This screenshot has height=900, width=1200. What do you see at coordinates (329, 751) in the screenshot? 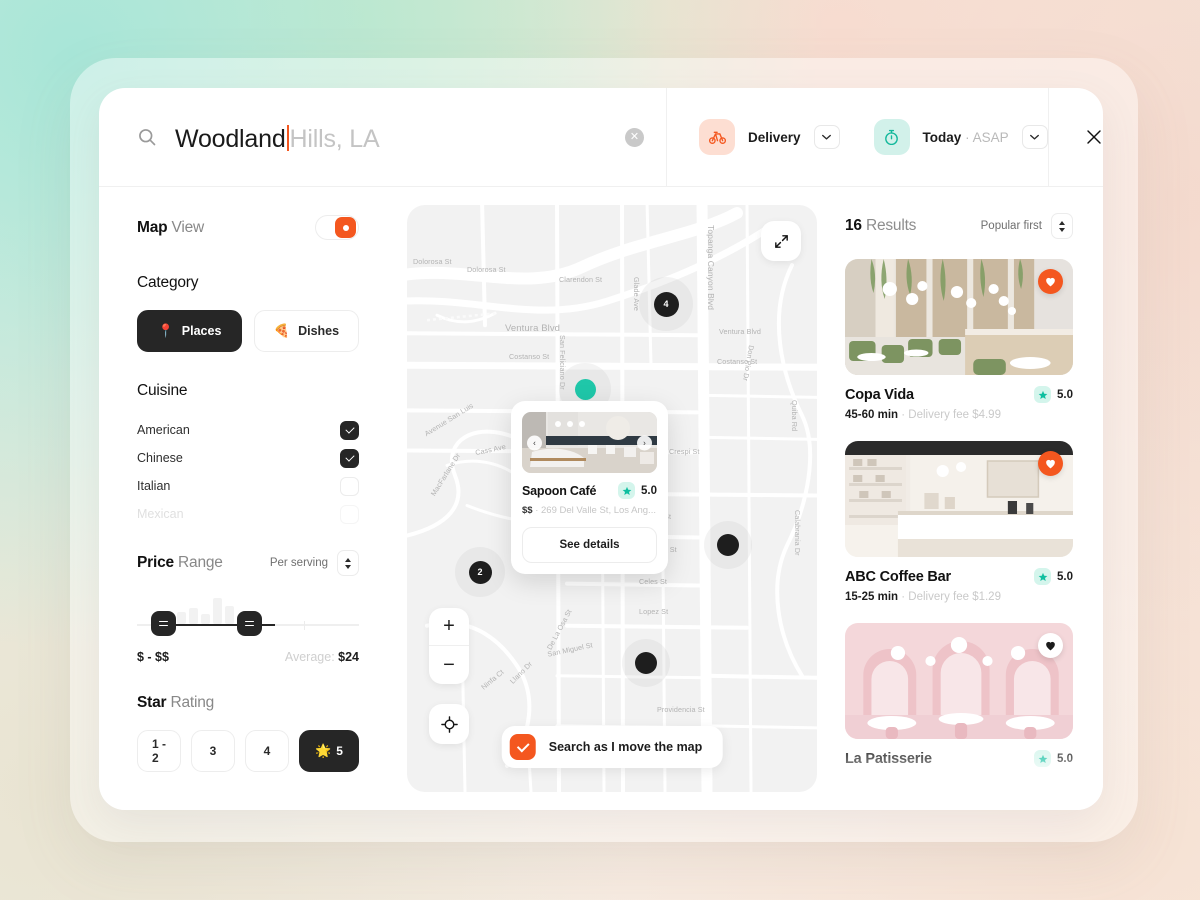
I see `star-option-5: 🌟 5` at bounding box center [329, 751].